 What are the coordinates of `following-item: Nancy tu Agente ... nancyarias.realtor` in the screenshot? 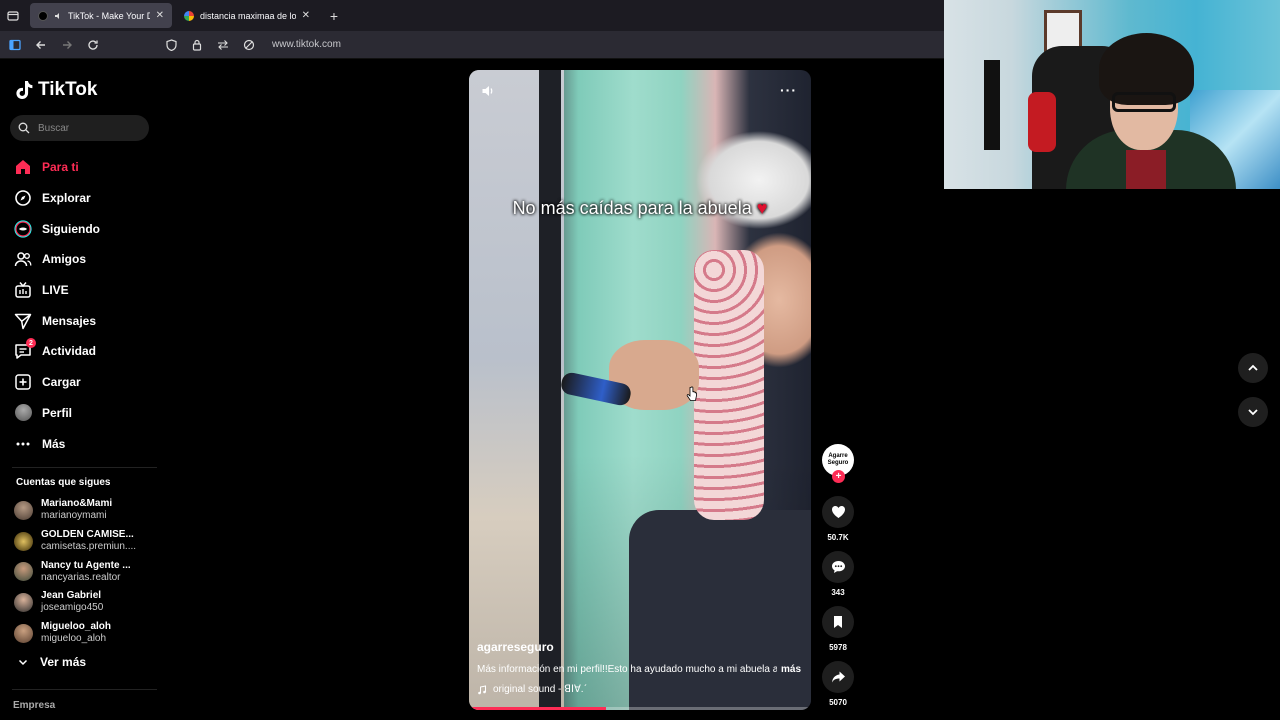 It's located at (75, 571).